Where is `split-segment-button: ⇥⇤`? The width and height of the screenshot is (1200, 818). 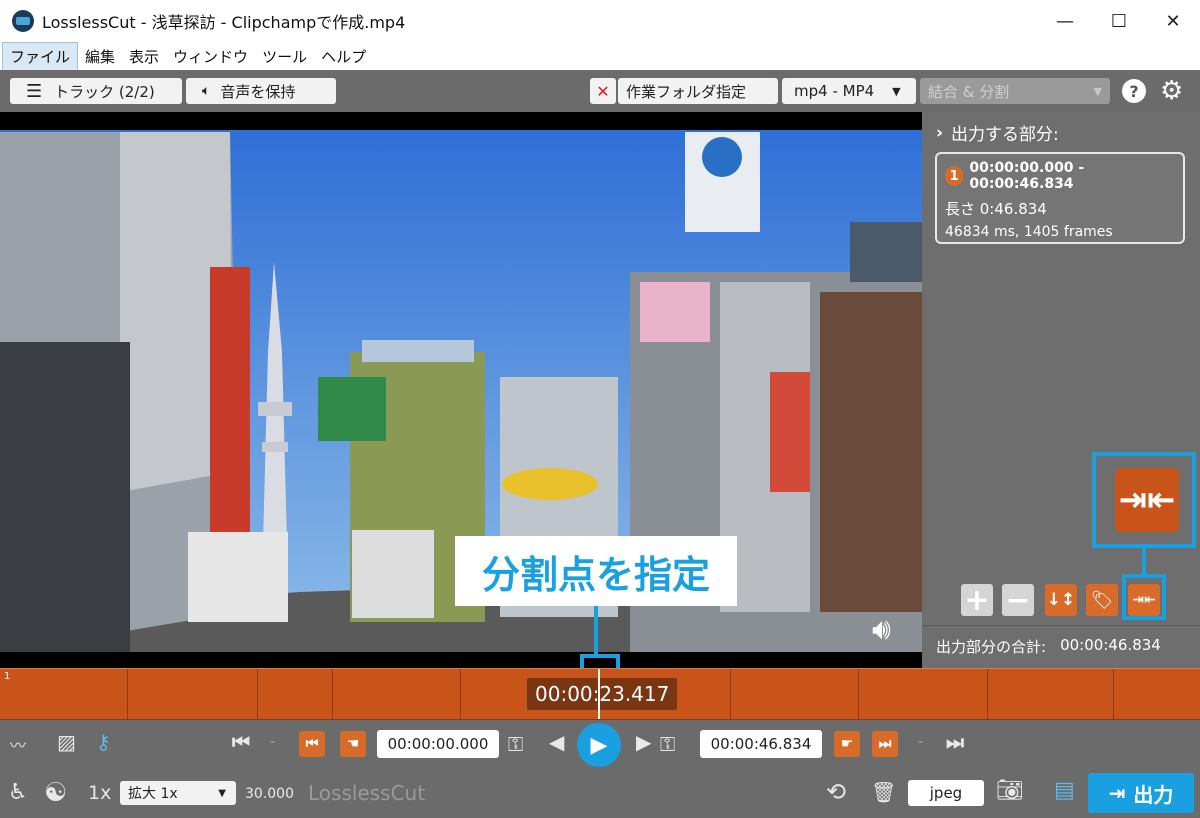
split-segment-button: ⇥⇤ is located at coordinates (1144, 600).